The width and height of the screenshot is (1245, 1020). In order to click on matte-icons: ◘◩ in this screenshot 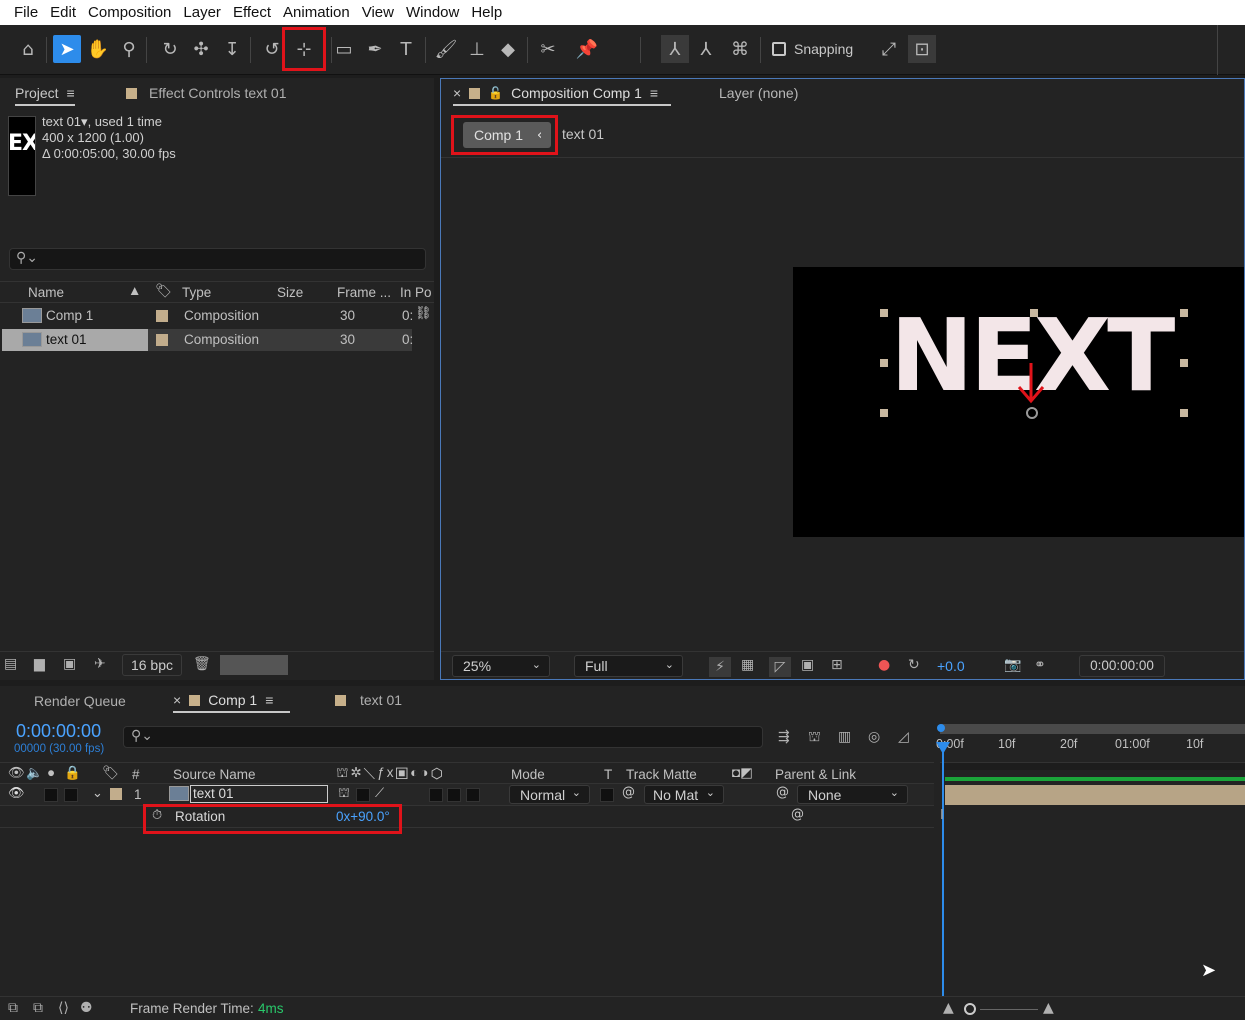, I will do `click(742, 773)`.